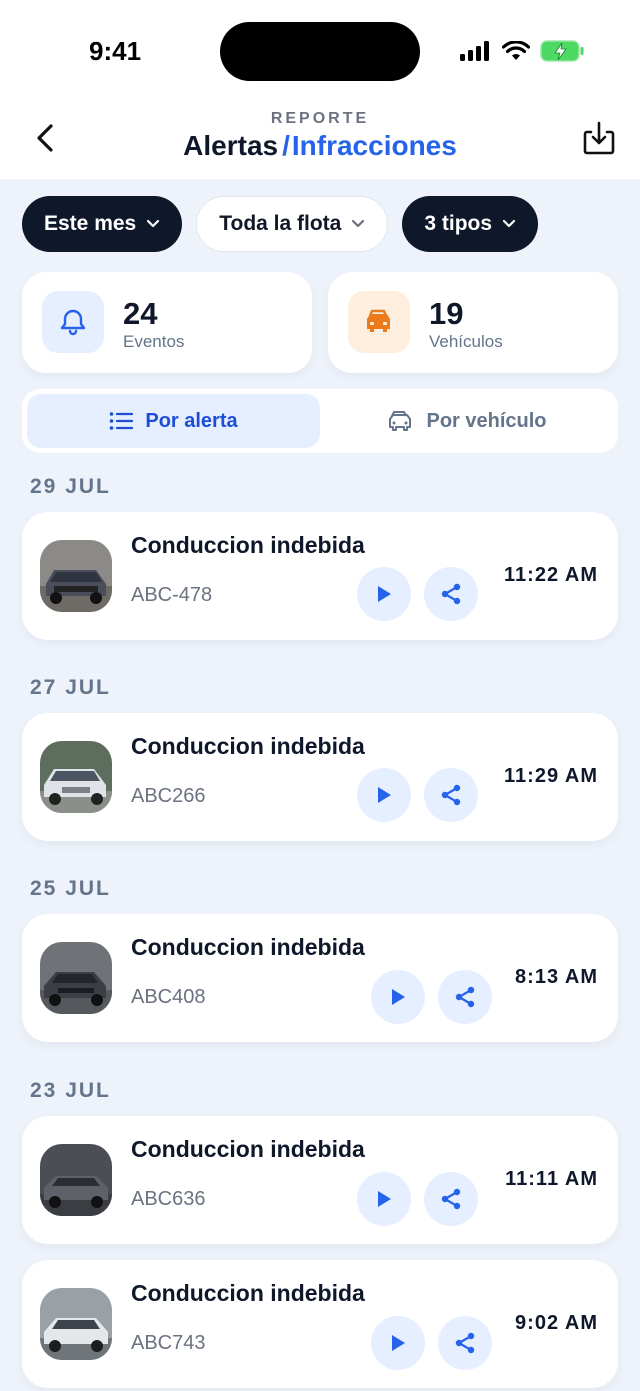  Describe the element at coordinates (320, 1324) in the screenshot. I see `alert-card: Conduccion indebida ABC743 9:02 AM` at that location.